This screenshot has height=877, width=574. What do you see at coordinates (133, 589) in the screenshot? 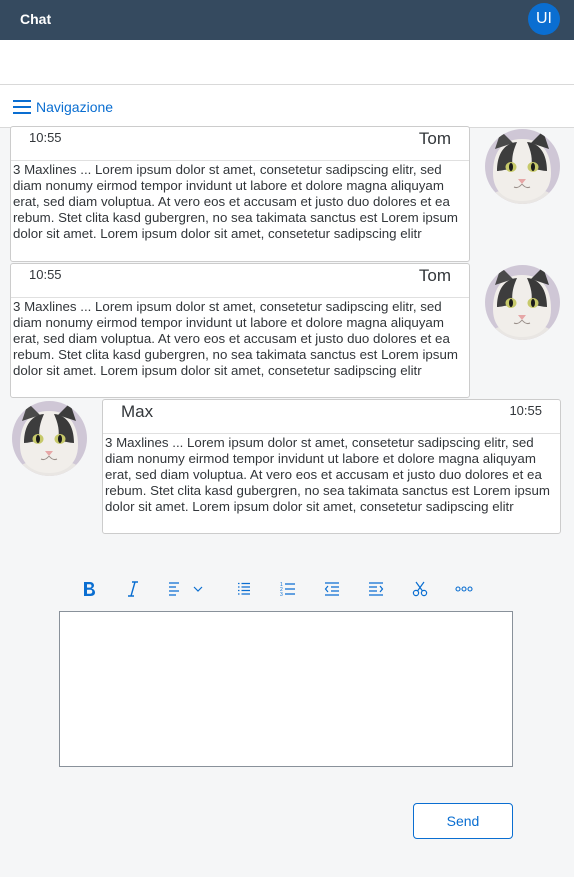
I see `italic-icon` at bounding box center [133, 589].